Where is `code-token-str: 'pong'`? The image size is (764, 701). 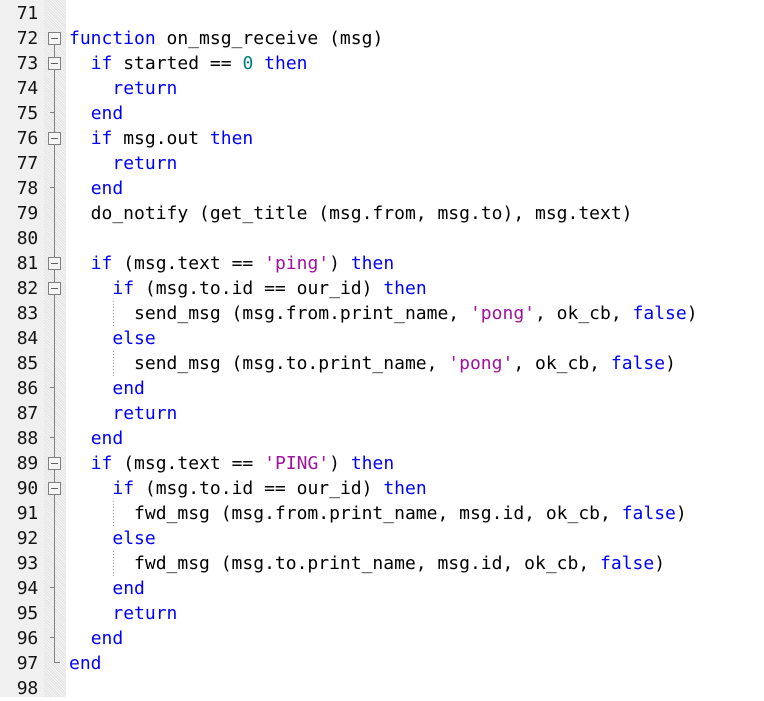 code-token-str: 'pong' is located at coordinates (481, 363).